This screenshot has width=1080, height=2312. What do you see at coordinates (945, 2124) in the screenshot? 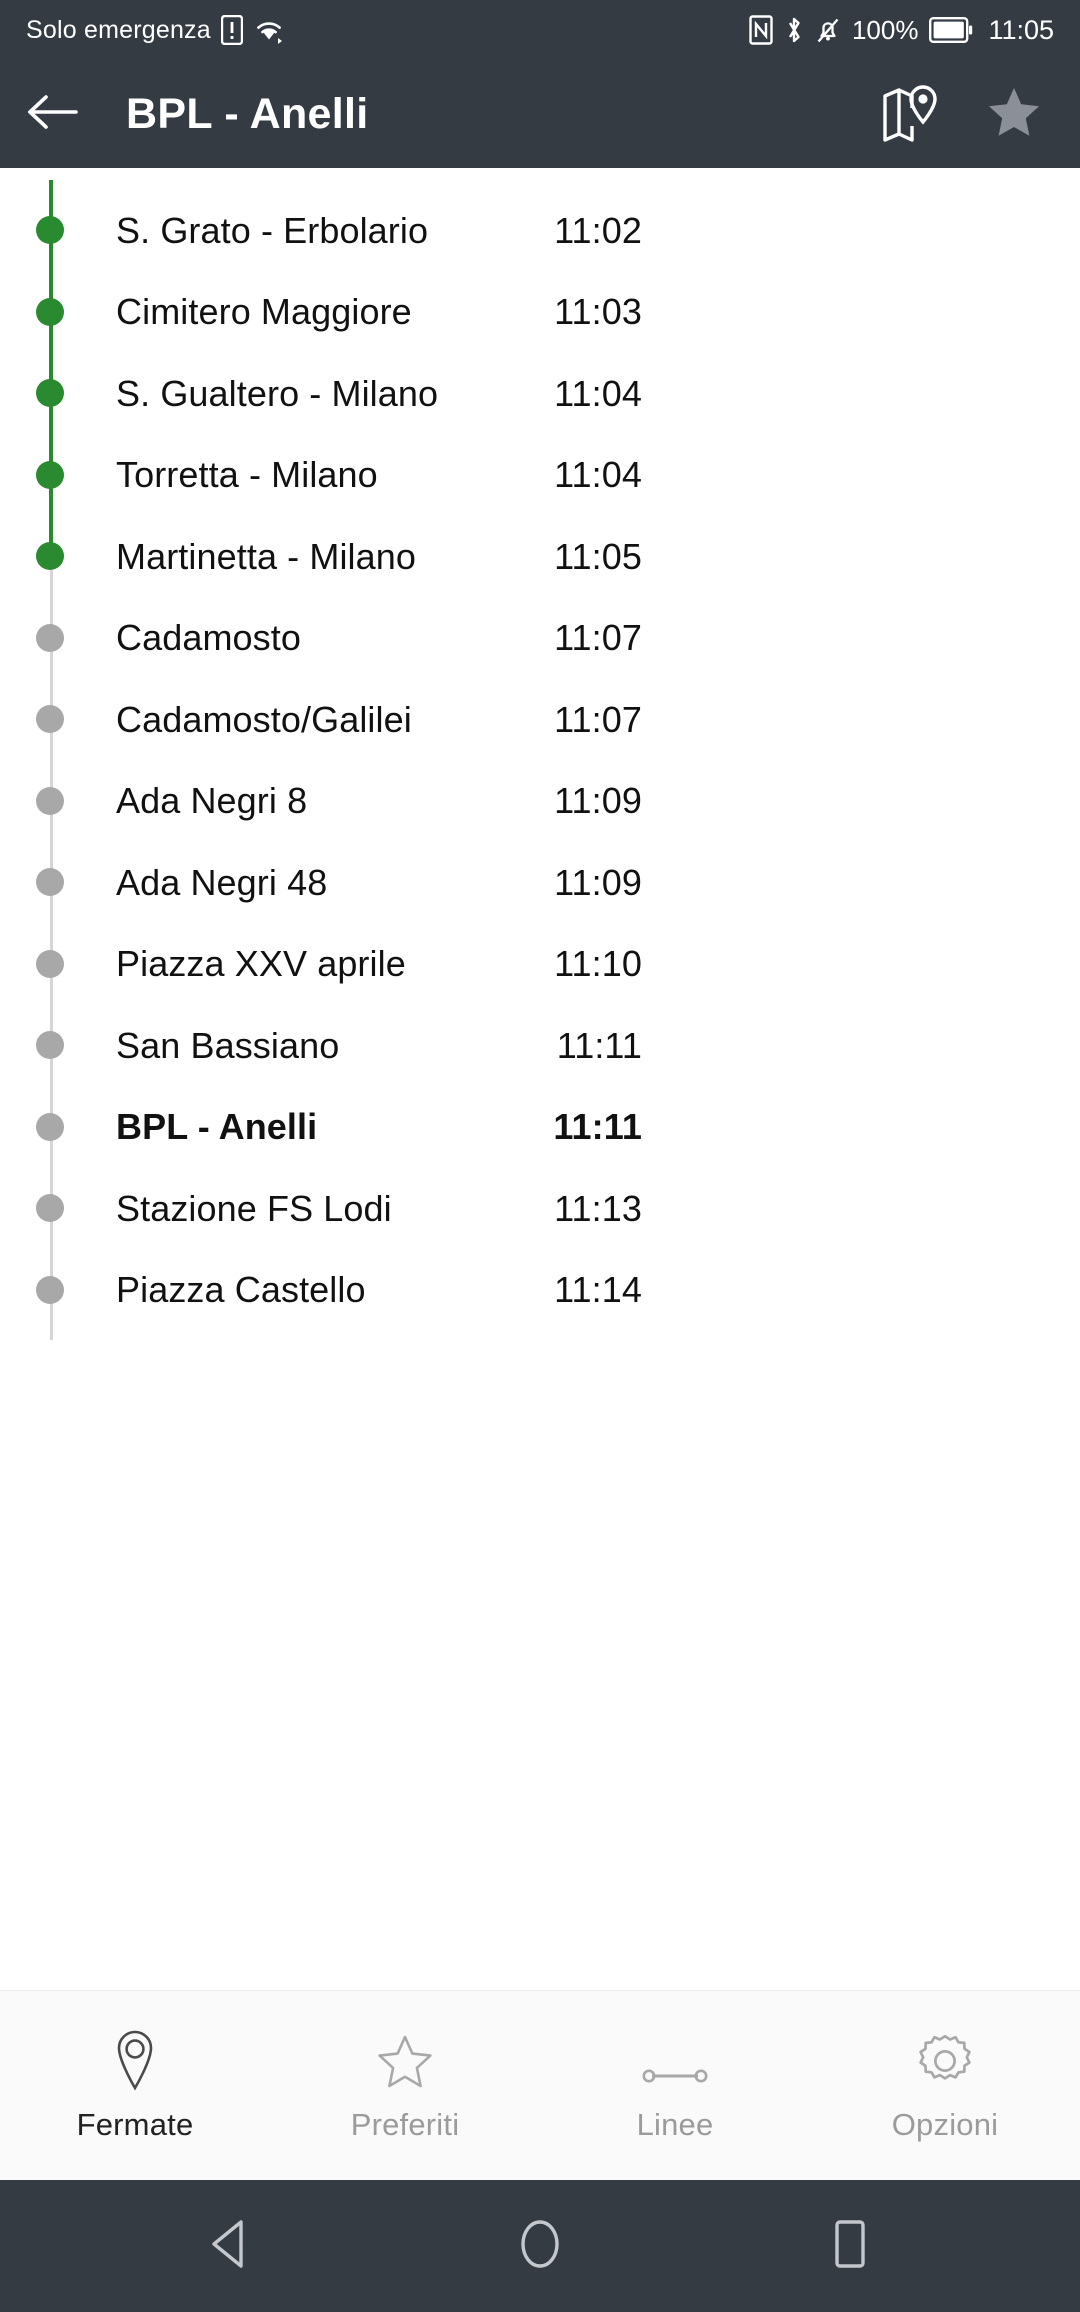
I see `nav-label-opzioni: Opzioni` at bounding box center [945, 2124].